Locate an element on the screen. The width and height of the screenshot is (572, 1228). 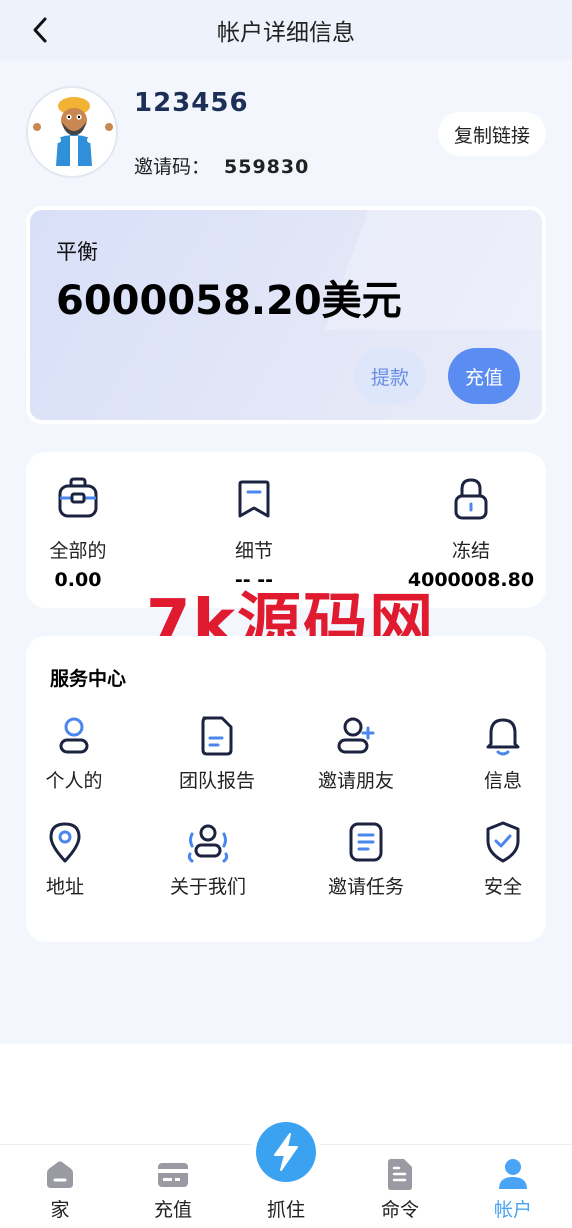
stat-total: 全部的 0.00 is located at coordinates (78, 533).